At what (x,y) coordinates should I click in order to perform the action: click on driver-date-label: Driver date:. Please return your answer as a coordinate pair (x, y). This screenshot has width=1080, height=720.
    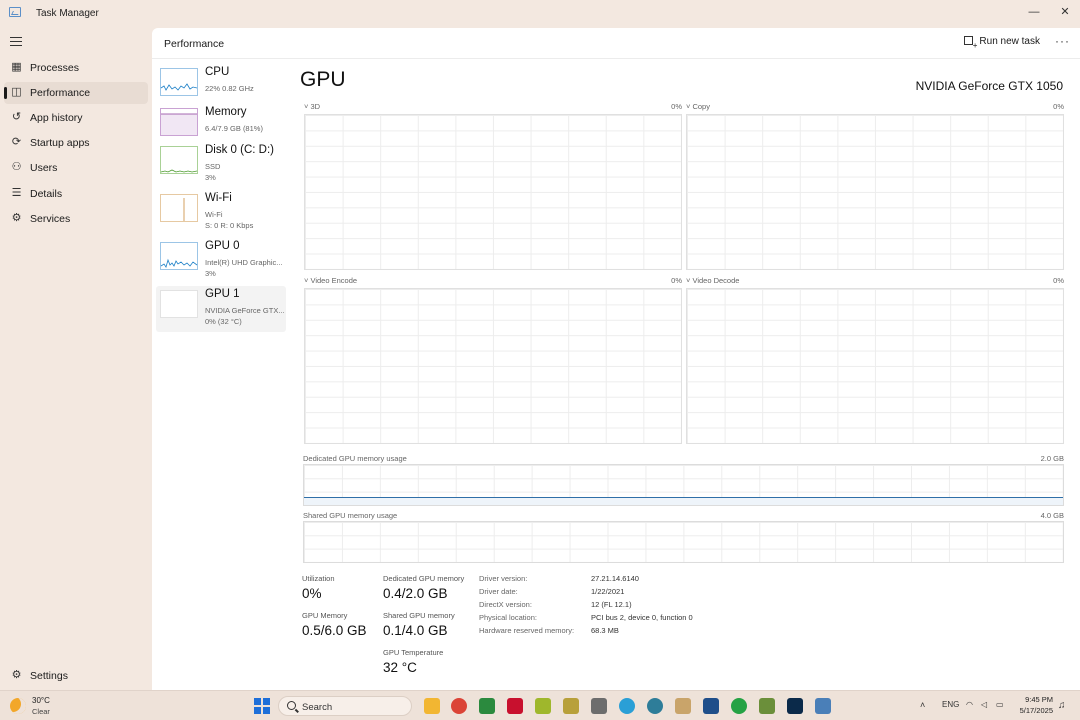
    Looking at the image, I should click on (498, 591).